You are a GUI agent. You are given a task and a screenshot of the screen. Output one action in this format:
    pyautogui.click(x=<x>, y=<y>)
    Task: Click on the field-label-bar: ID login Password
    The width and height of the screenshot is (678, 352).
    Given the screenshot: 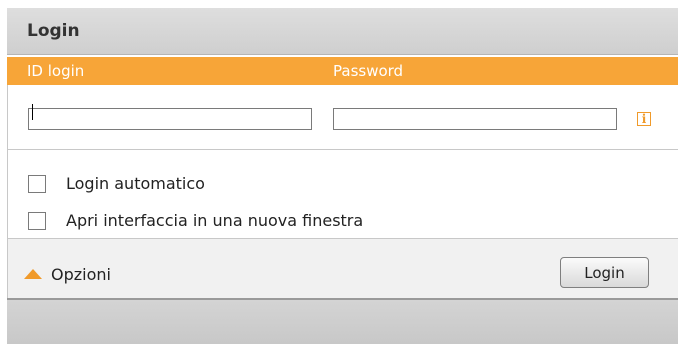 What is the action you would take?
    pyautogui.click(x=342, y=71)
    